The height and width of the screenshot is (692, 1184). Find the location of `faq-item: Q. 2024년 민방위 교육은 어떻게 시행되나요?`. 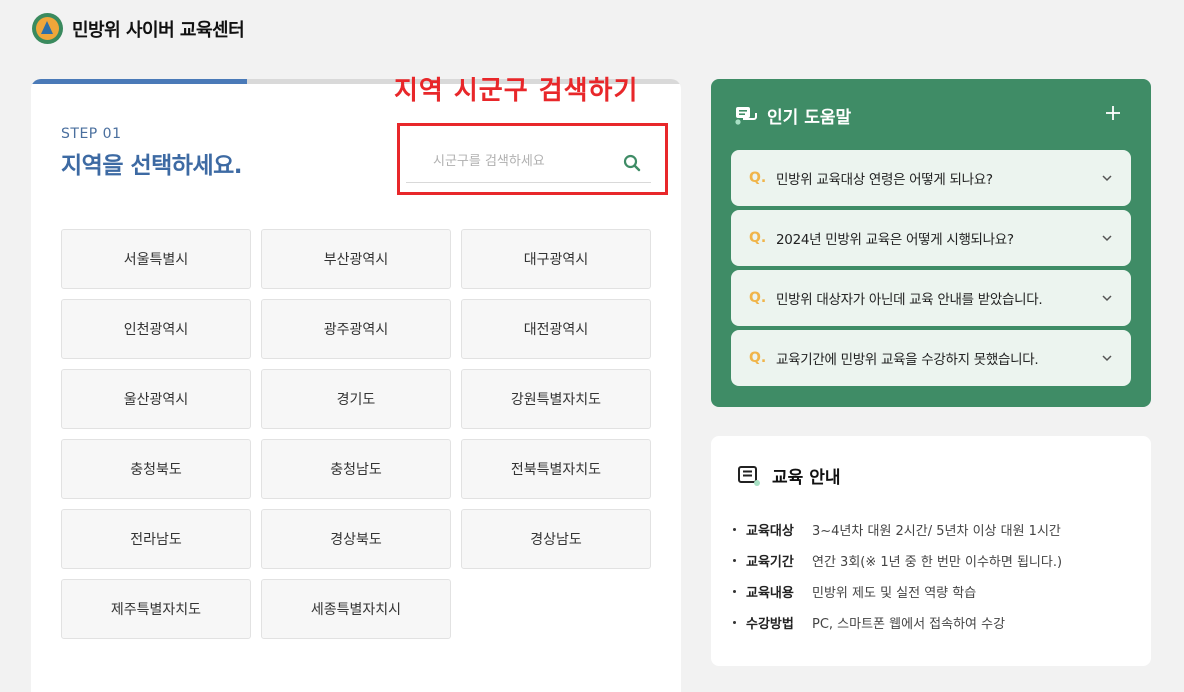

faq-item: Q. 2024년 민방위 교육은 어떻게 시행되나요? is located at coordinates (931, 238).